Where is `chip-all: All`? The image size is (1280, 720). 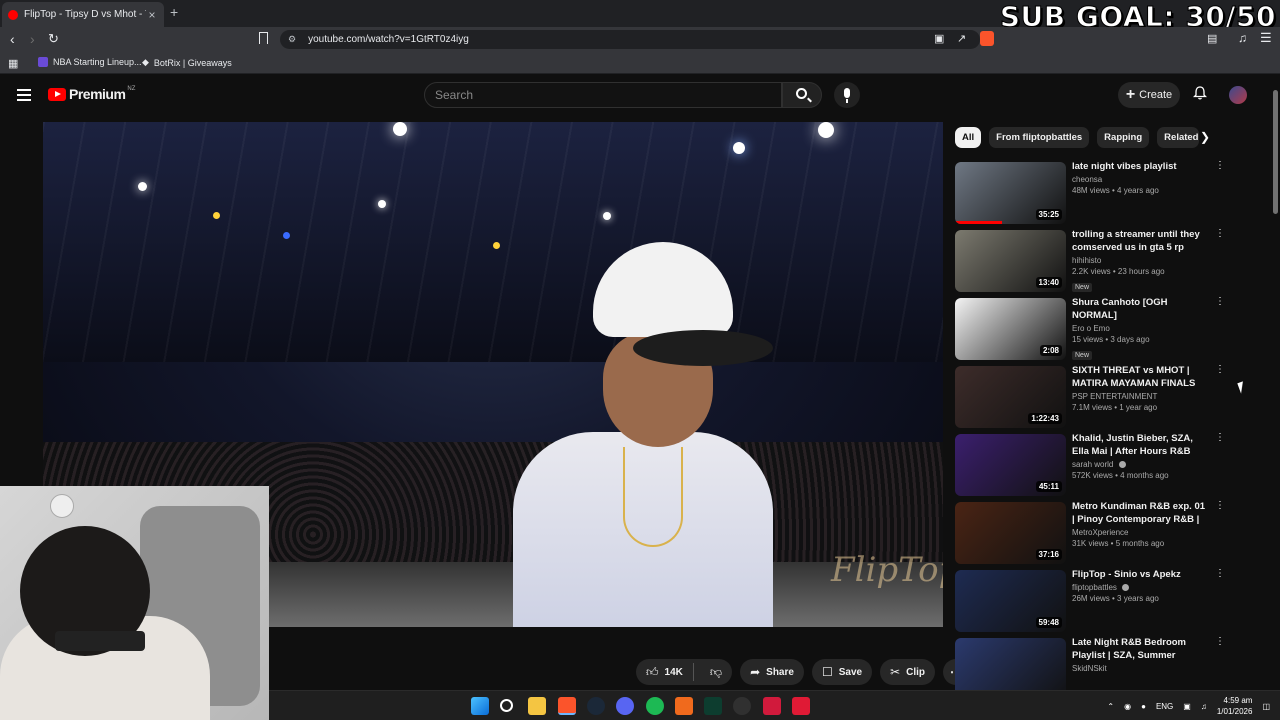 chip-all: All is located at coordinates (968, 137).